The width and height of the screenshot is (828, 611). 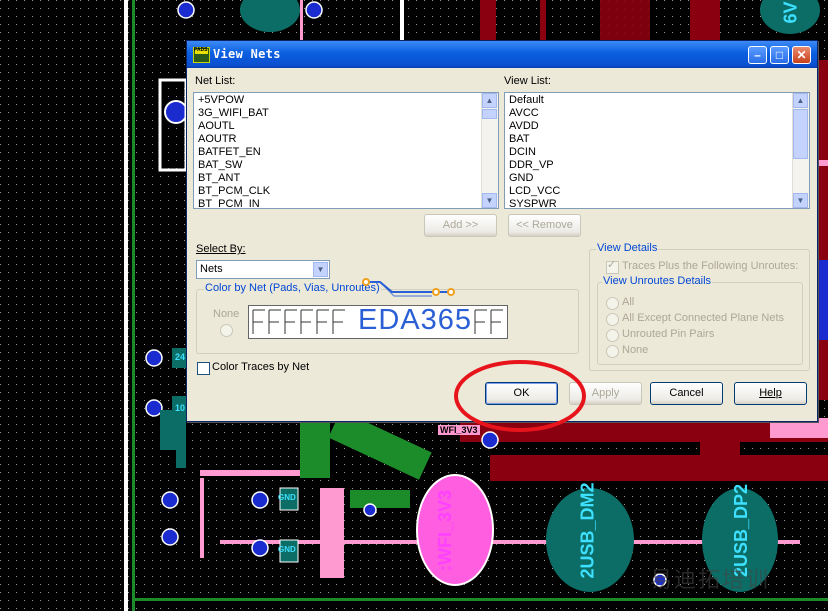 I want to click on help-button: Help, so click(x=770, y=393).